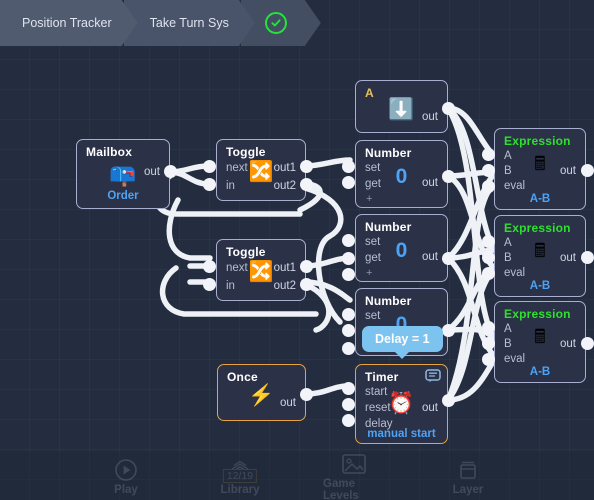  I want to click on port-dot-start, so click(348, 388).